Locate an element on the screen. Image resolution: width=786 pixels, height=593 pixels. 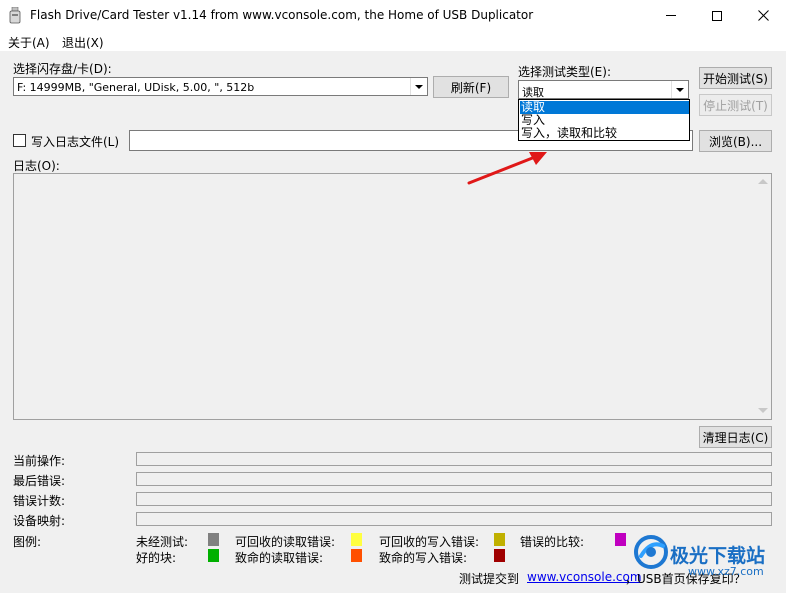
test-type-label: 选择测试类型(E): is located at coordinates (564, 72).